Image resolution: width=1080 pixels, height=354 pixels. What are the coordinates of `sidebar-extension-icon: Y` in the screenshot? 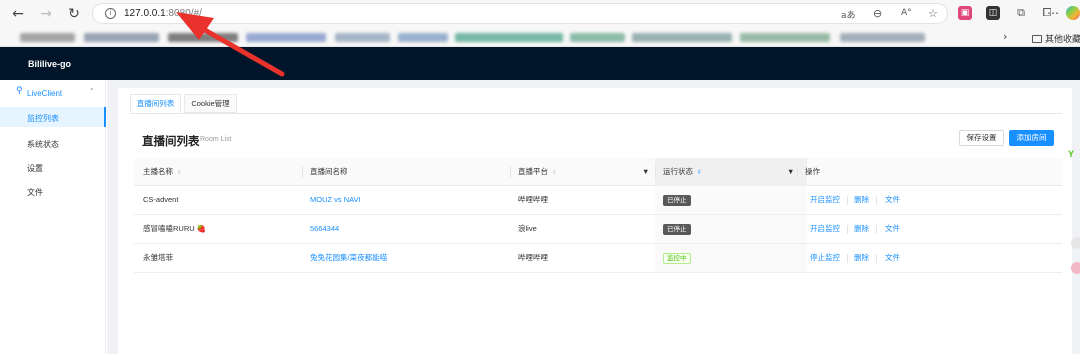 It's located at (1071, 154).